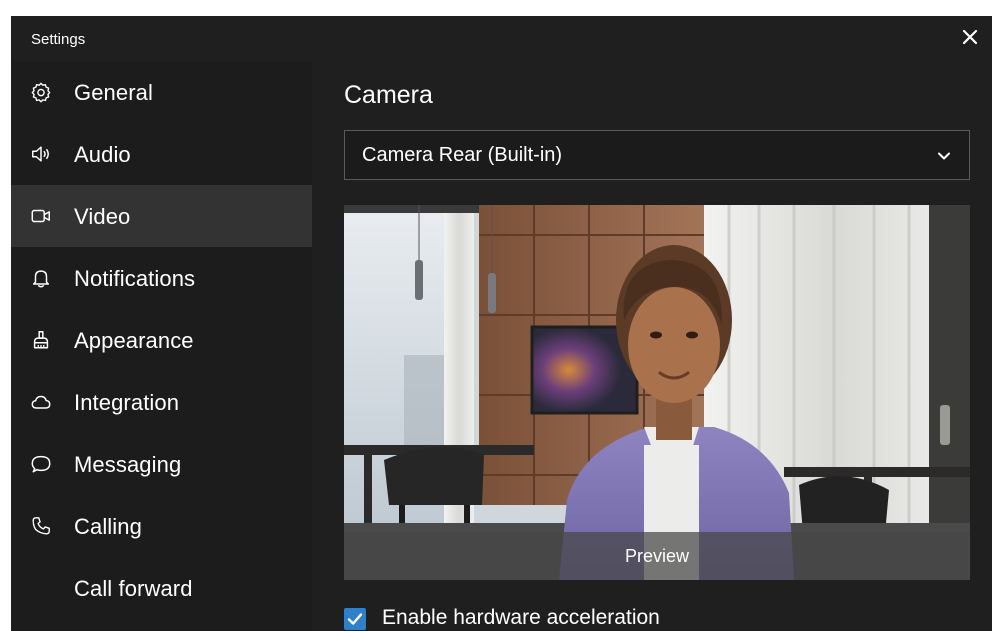  Describe the element at coordinates (657, 155) in the screenshot. I see `camera-select: Camera Rear (Built-in)` at that location.